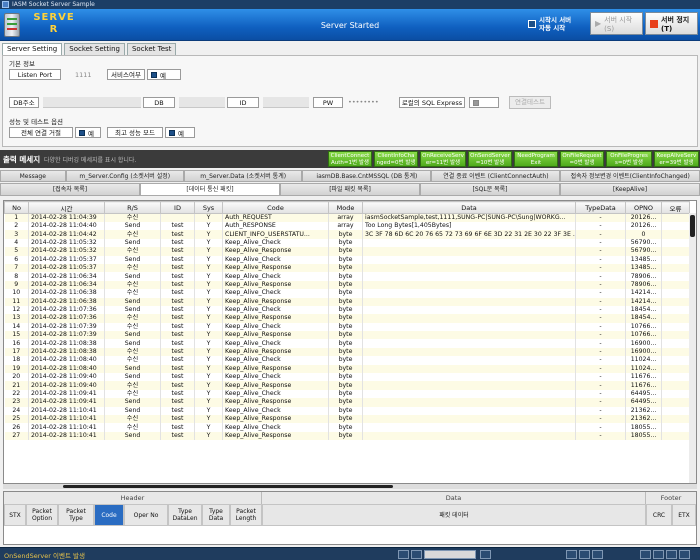 Image resolution: width=700 pixels, height=560 pixels. What do you see at coordinates (88, 132) in the screenshot?
I see `deny-all-toggle: 예` at bounding box center [88, 132].